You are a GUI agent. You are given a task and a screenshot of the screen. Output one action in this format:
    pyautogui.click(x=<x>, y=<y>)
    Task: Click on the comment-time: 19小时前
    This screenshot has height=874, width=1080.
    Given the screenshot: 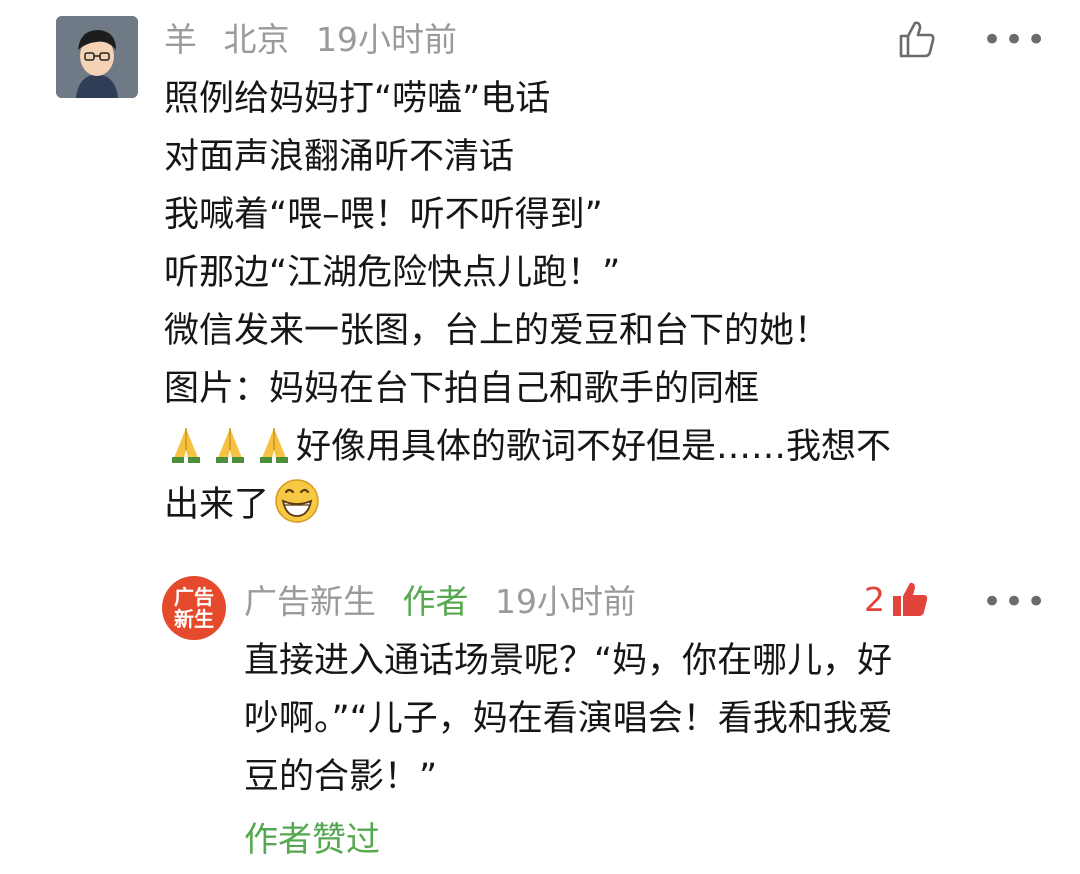 What is the action you would take?
    pyautogui.click(x=386, y=39)
    